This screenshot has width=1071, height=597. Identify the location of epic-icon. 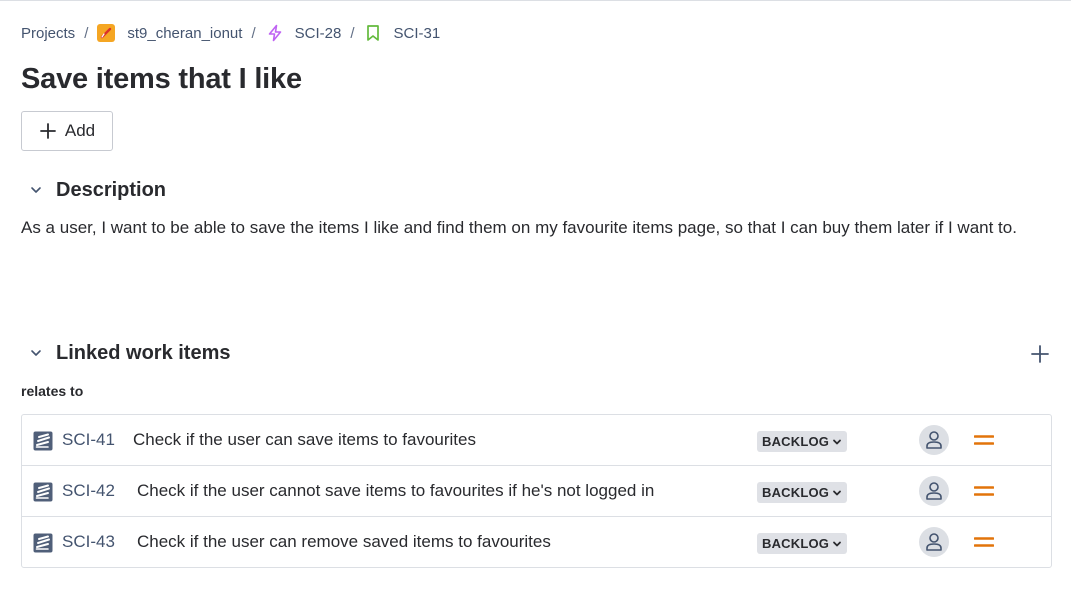
(275, 33).